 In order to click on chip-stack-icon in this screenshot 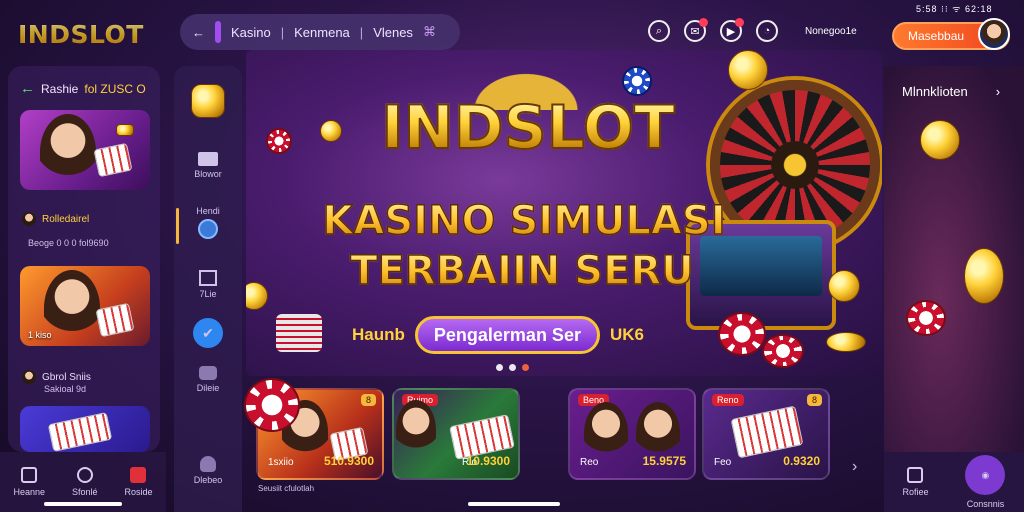, I will do `click(299, 333)`.